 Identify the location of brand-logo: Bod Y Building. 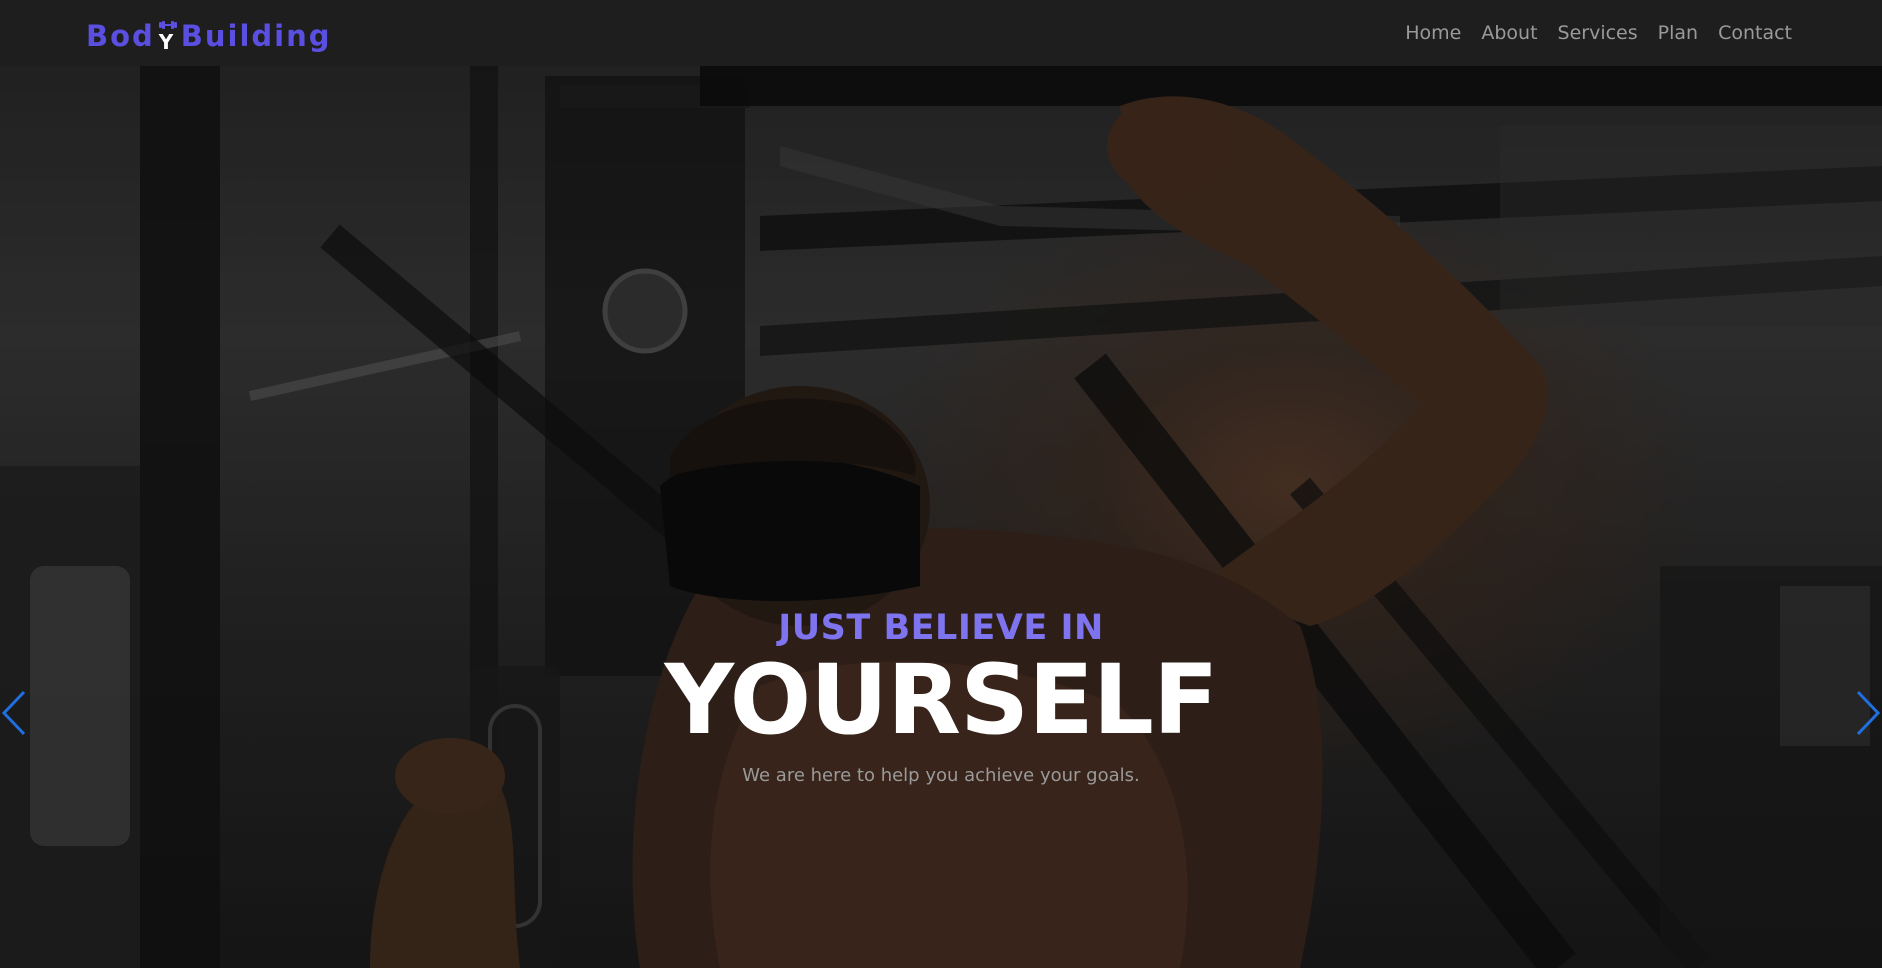
(209, 33).